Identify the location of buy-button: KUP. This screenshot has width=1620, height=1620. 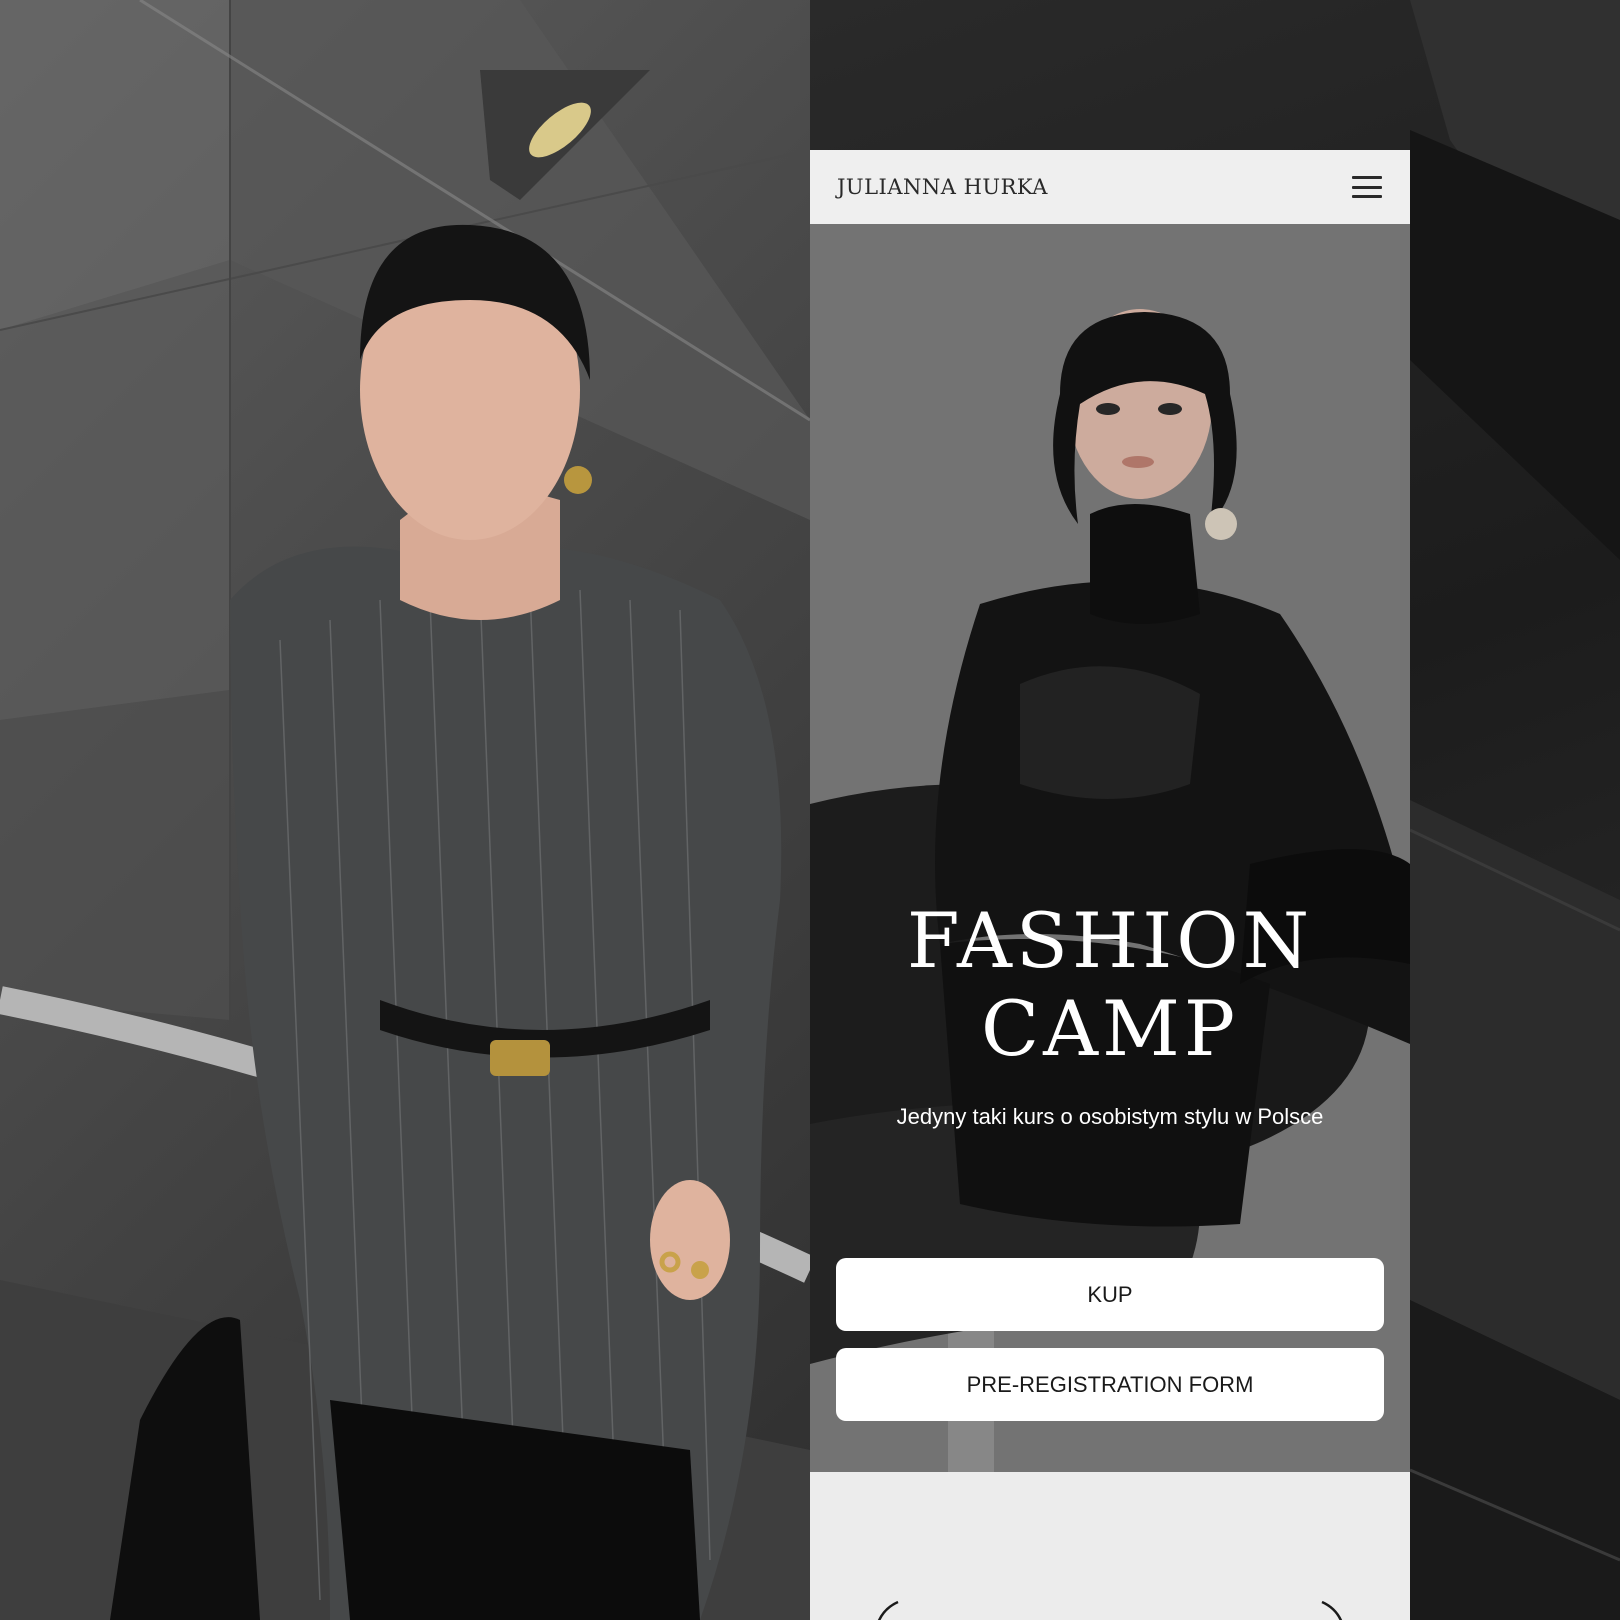
(1110, 1294).